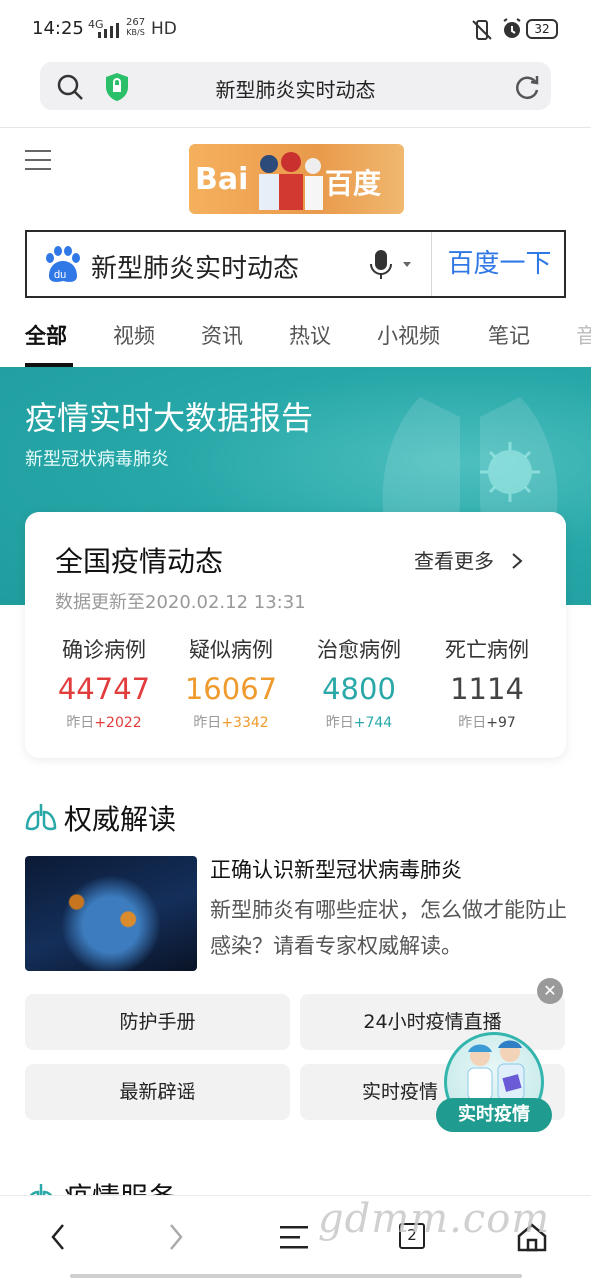 The image size is (591, 1281). Describe the element at coordinates (499, 264) in the screenshot. I see `search-submit-button: 百度一下` at that location.